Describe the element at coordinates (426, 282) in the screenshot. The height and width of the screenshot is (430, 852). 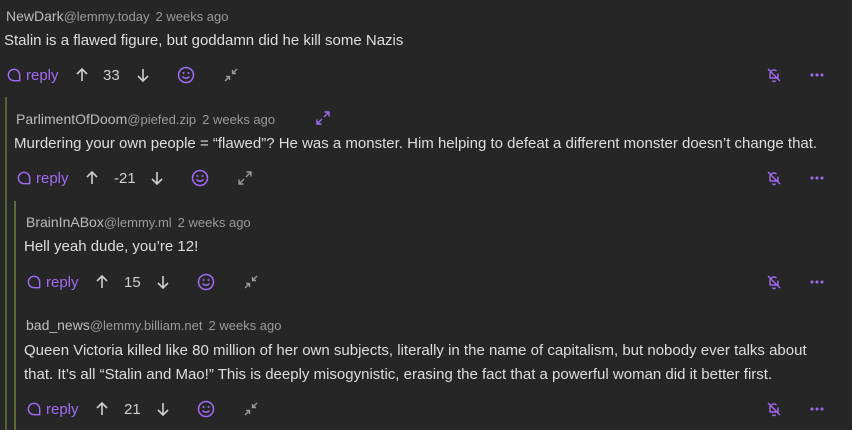
I see `comment-actions: reply 15` at that location.